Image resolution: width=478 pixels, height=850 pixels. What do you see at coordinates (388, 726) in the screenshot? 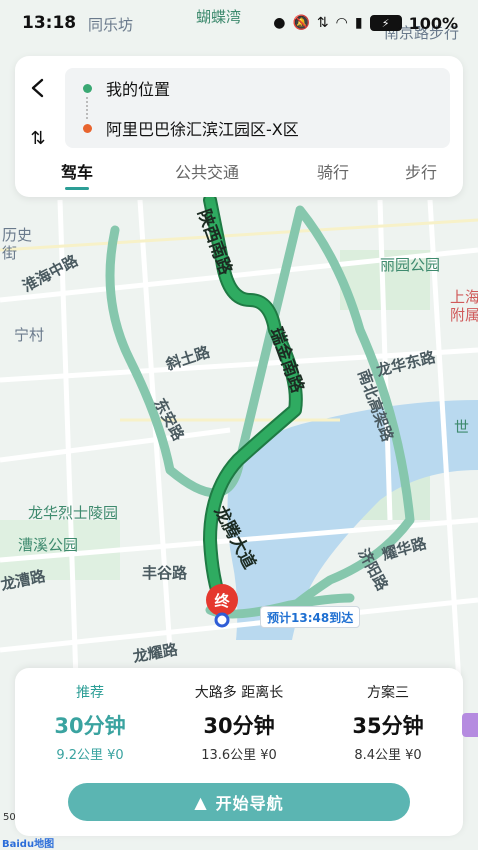
I see `plan-time: 35分钟` at bounding box center [388, 726].